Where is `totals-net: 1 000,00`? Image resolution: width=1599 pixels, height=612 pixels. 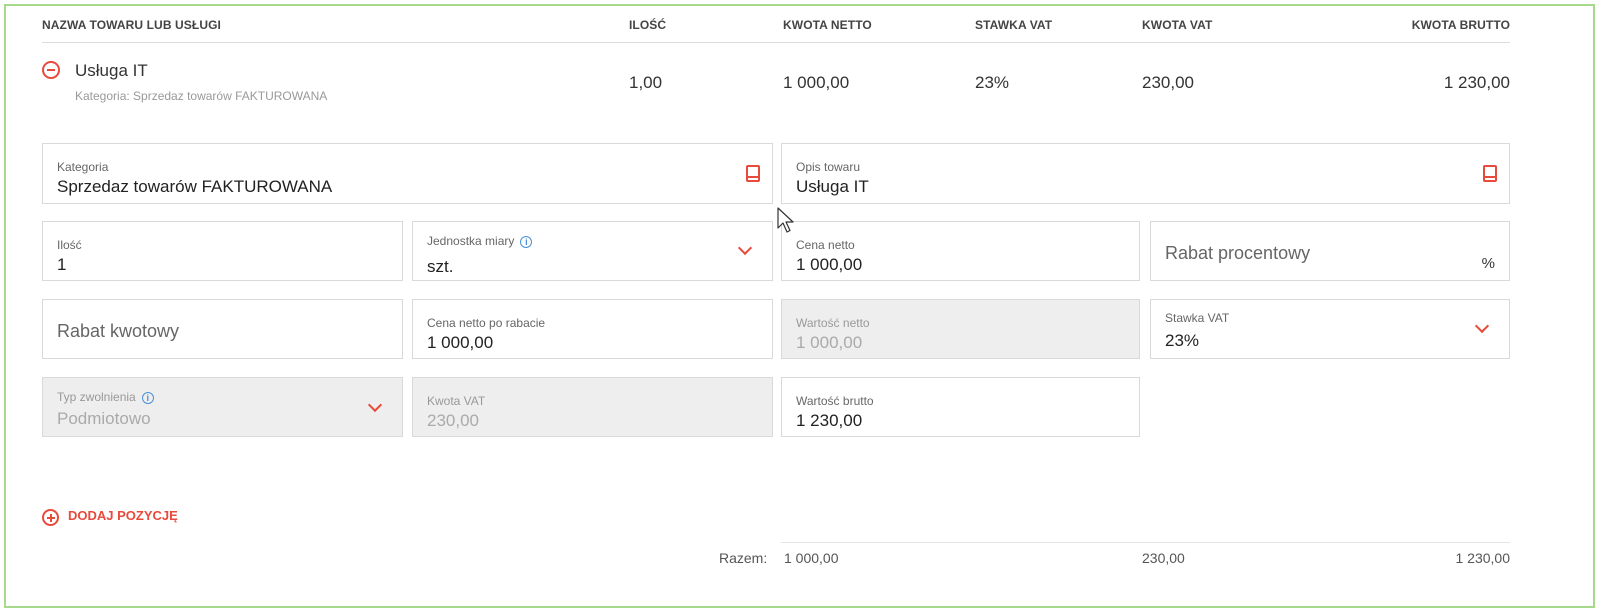
totals-net: 1 000,00 is located at coordinates (811, 558).